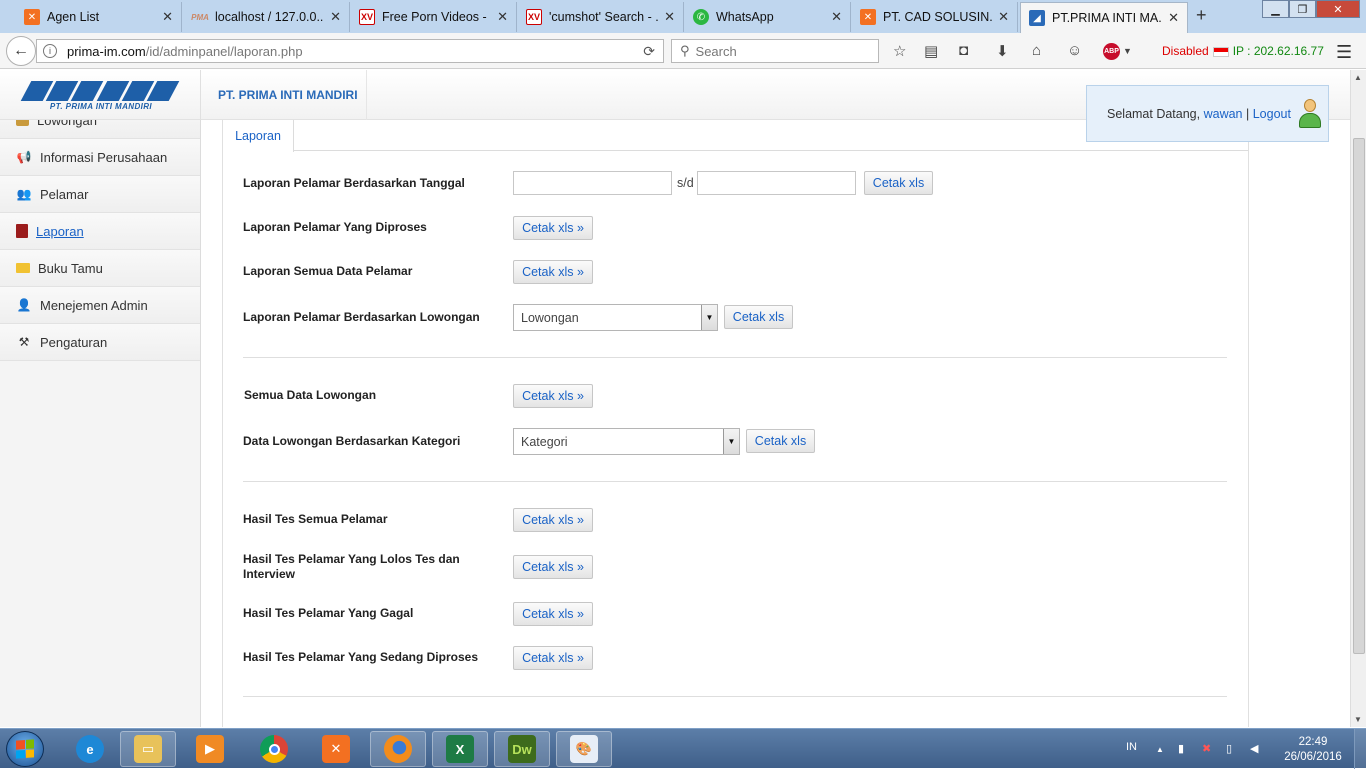 The image size is (1366, 769). I want to click on language-indicator: IN, so click(1131, 747).